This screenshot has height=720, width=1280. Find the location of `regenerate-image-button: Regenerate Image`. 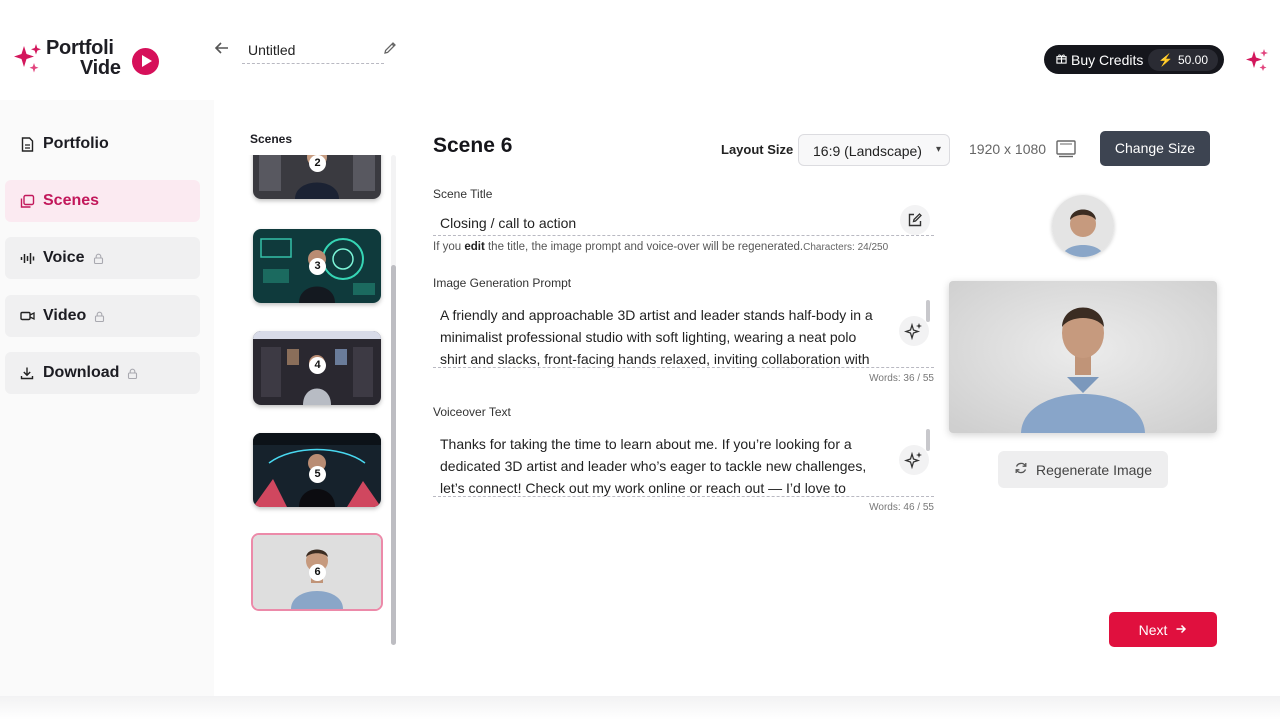

regenerate-image-button: Regenerate Image is located at coordinates (1083, 469).